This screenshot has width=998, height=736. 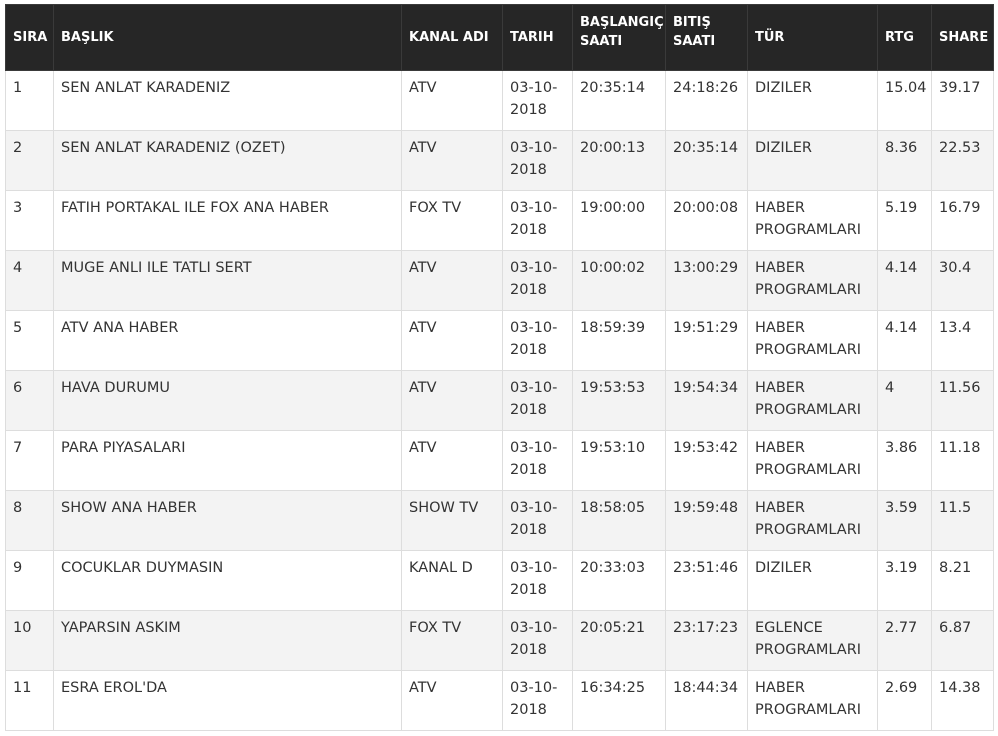 What do you see at coordinates (227, 220) in the screenshot?
I see `cell-title: FATIH PORTAKAL ILE FOX ANA HABER` at bounding box center [227, 220].